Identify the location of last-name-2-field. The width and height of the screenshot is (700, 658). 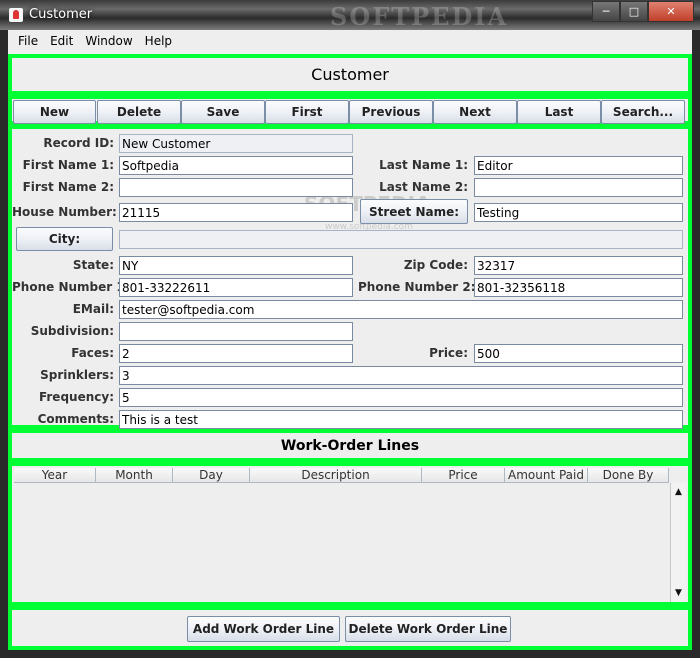
(578, 187).